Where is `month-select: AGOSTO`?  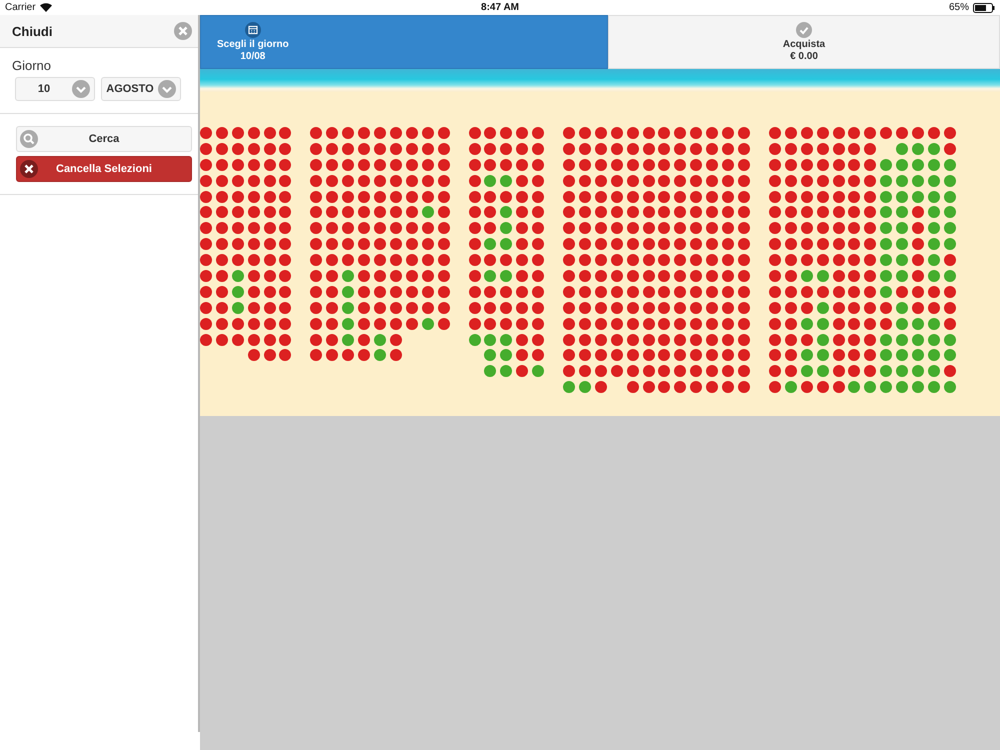 month-select: AGOSTO is located at coordinates (141, 89).